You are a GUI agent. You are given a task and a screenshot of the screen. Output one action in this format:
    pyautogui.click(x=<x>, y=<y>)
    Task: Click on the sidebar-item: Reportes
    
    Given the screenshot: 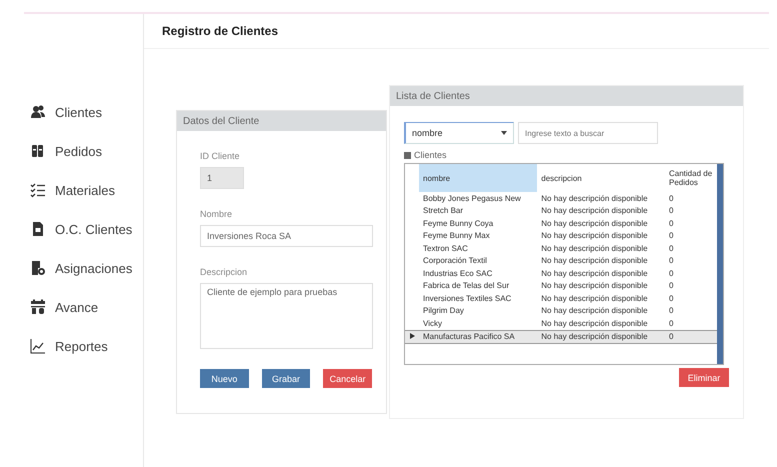 What is the action you would take?
    pyautogui.click(x=86, y=346)
    